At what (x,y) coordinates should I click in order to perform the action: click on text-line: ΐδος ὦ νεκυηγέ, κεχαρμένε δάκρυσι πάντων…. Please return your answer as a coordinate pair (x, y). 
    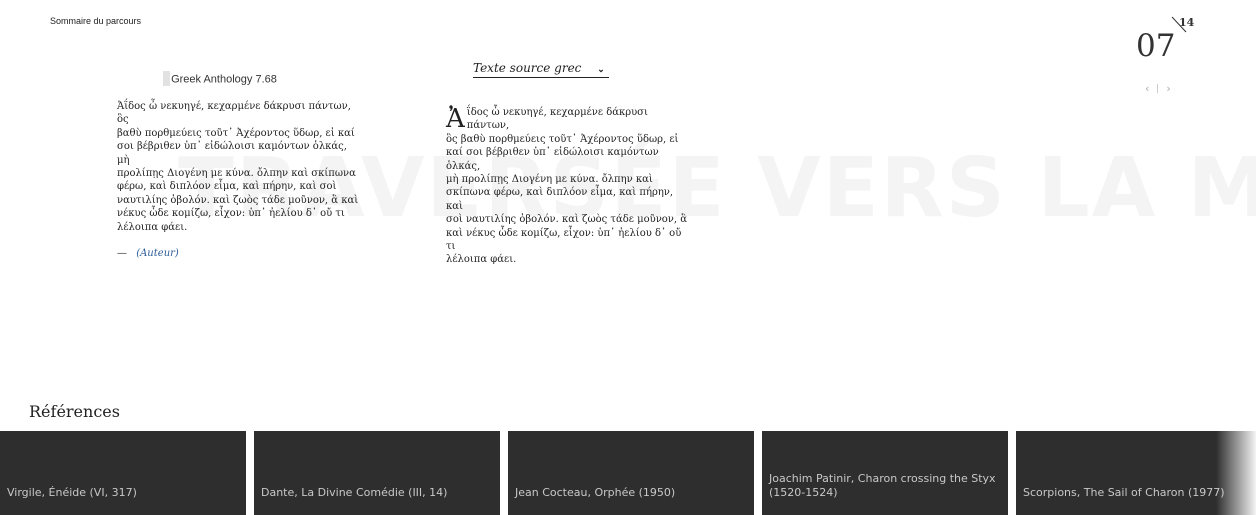
    Looking at the image, I should click on (557, 119).